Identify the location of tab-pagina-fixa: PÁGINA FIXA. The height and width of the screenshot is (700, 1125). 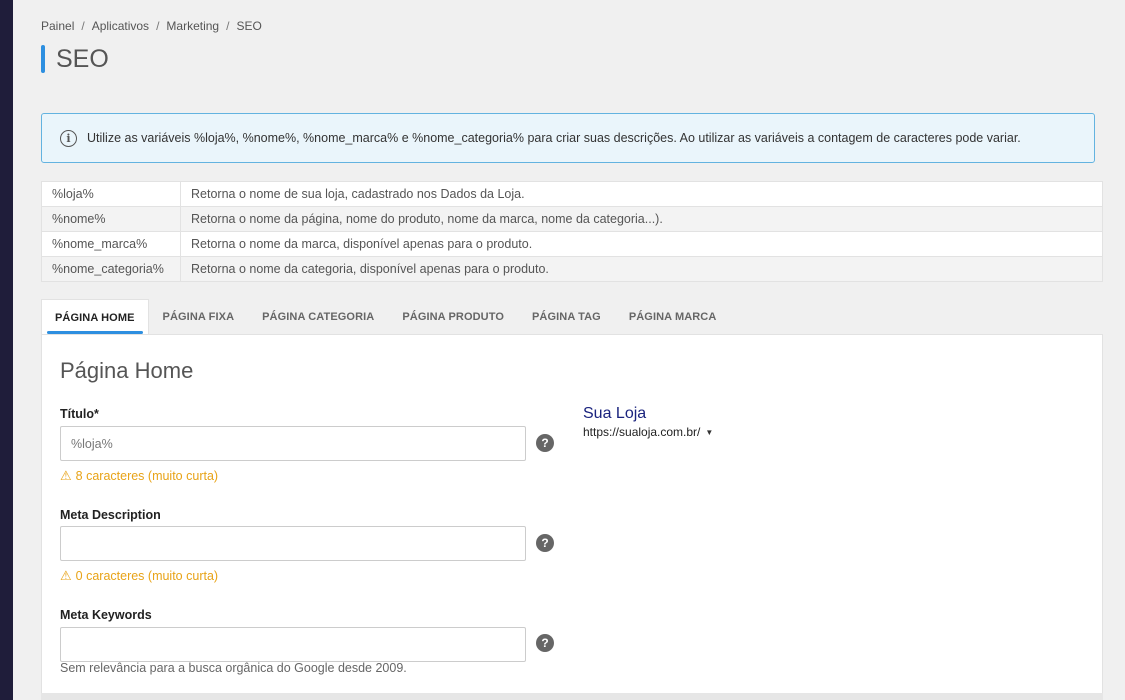
(199, 317).